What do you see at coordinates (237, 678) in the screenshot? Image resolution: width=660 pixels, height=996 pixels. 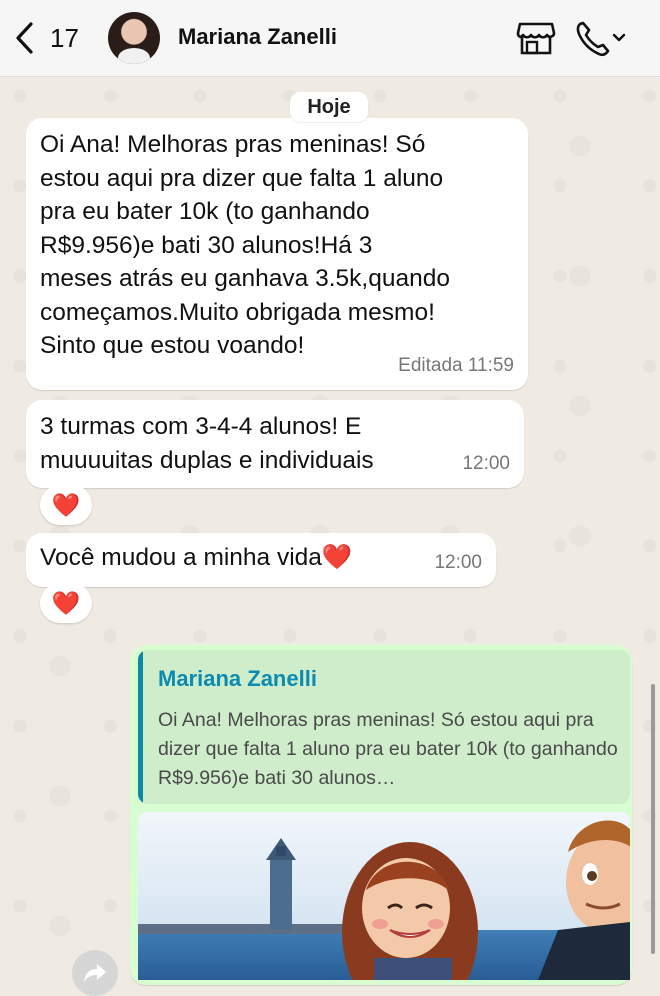 I see `quoted-sender: Mariana Zanelli` at bounding box center [237, 678].